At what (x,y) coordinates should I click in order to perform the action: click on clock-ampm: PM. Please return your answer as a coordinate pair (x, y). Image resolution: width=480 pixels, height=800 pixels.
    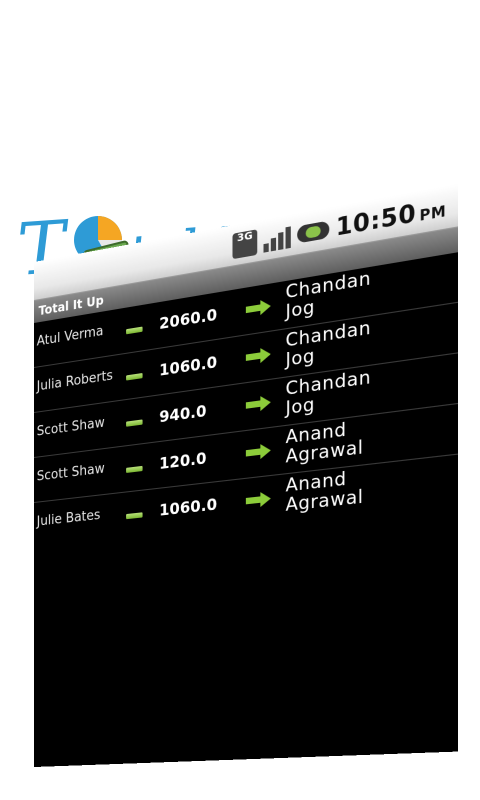
    Looking at the image, I should click on (433, 214).